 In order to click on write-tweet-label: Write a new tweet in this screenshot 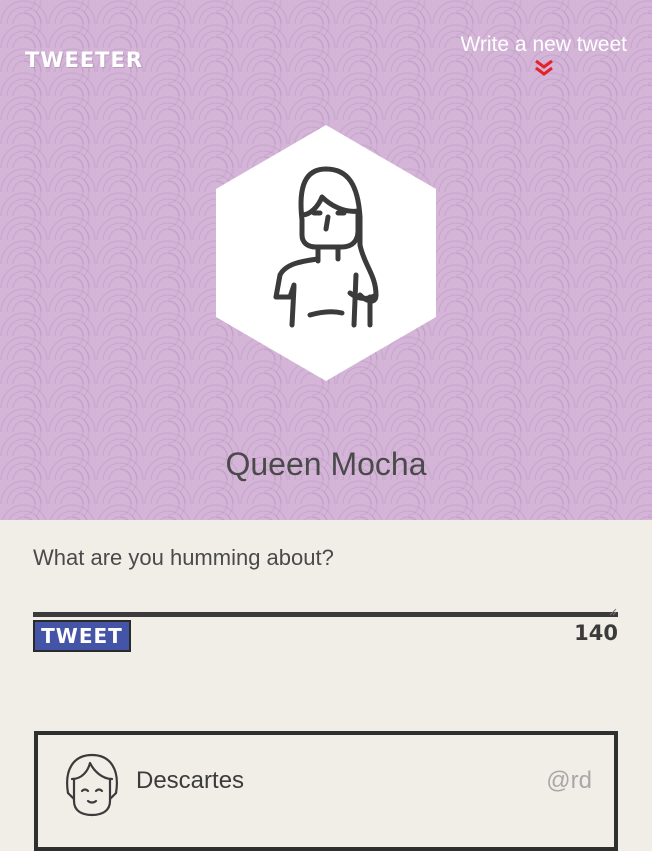, I will do `click(543, 45)`.